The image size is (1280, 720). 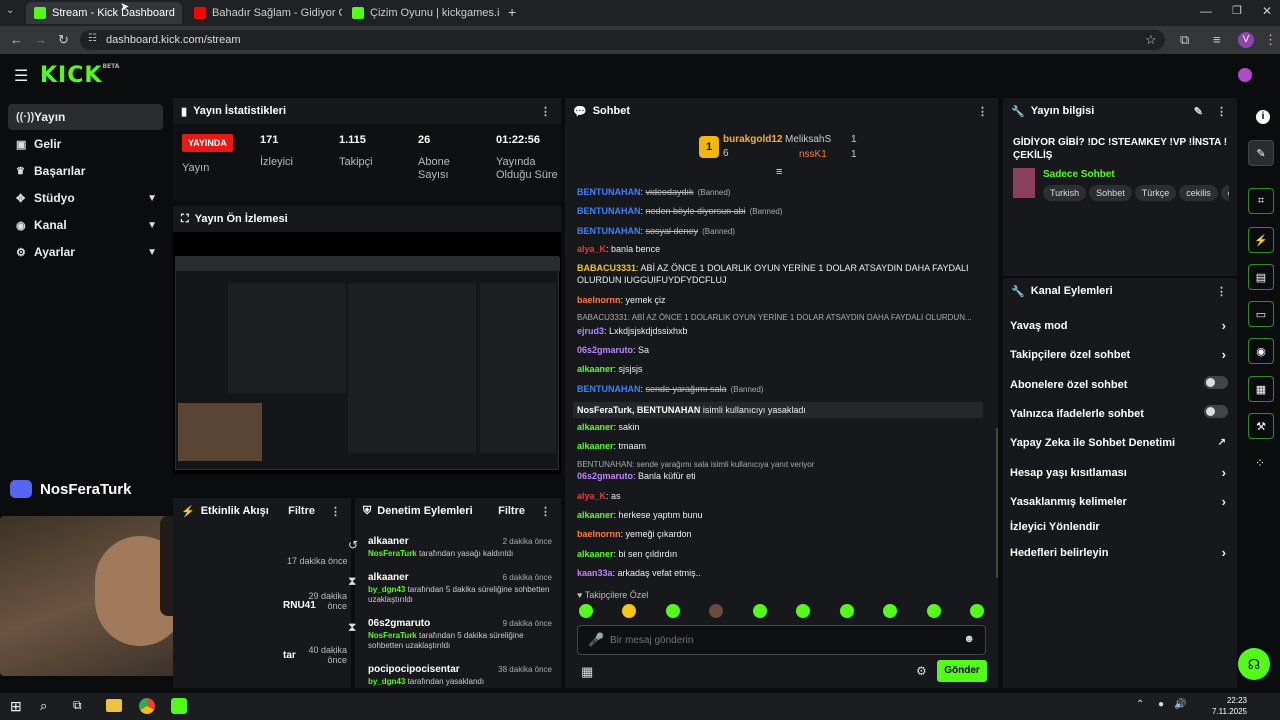 I want to click on sidebar-item-basarilar: ♛ Başarılar, so click(x=85, y=171).